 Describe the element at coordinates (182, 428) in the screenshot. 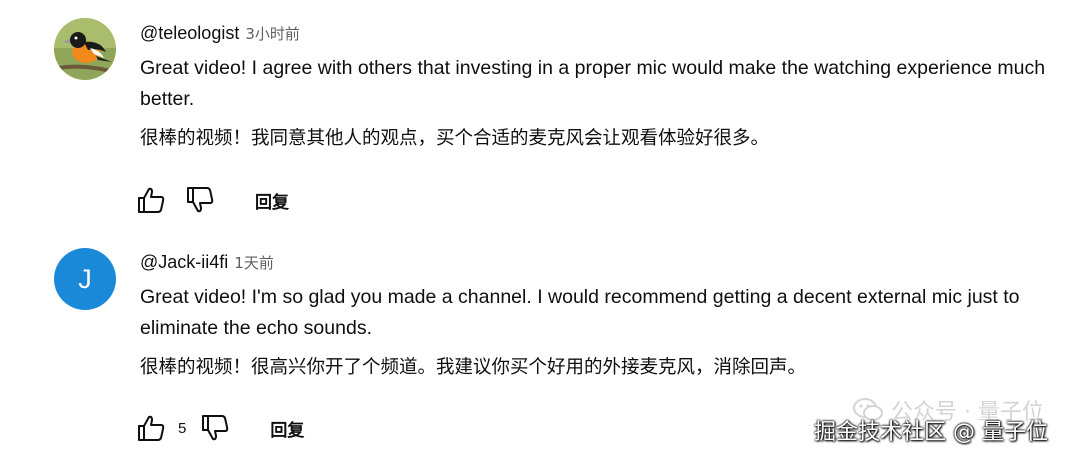

I see `like-count: 5` at that location.